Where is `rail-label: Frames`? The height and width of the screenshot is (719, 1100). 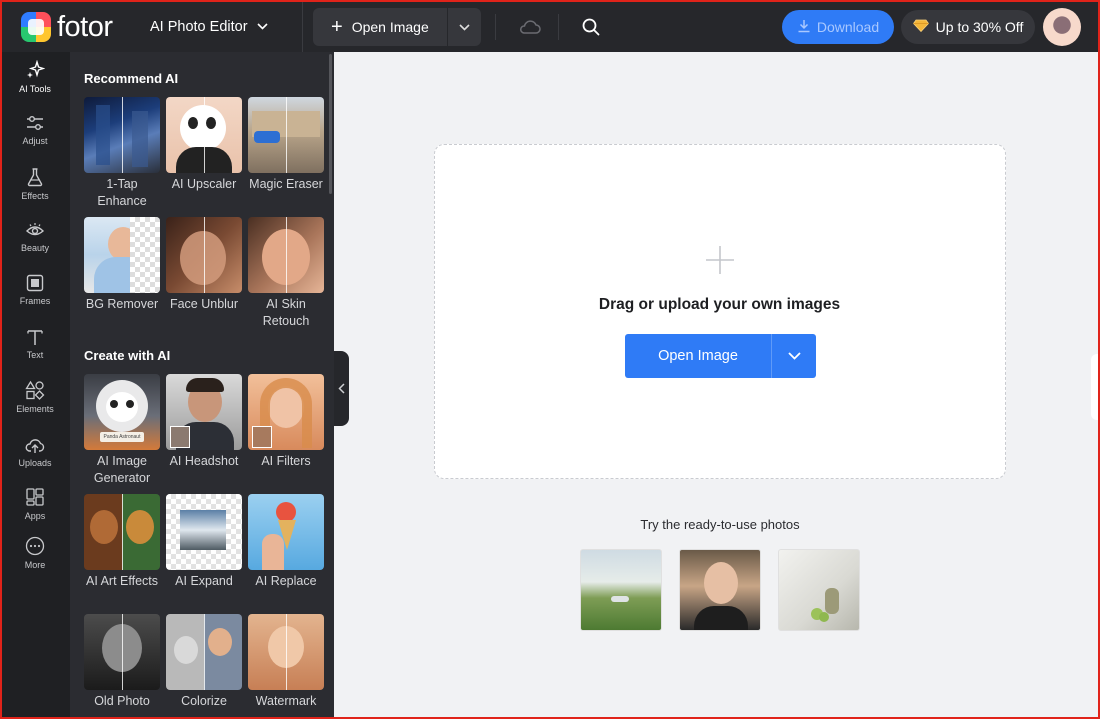
rail-label: Frames is located at coordinates (35, 301).